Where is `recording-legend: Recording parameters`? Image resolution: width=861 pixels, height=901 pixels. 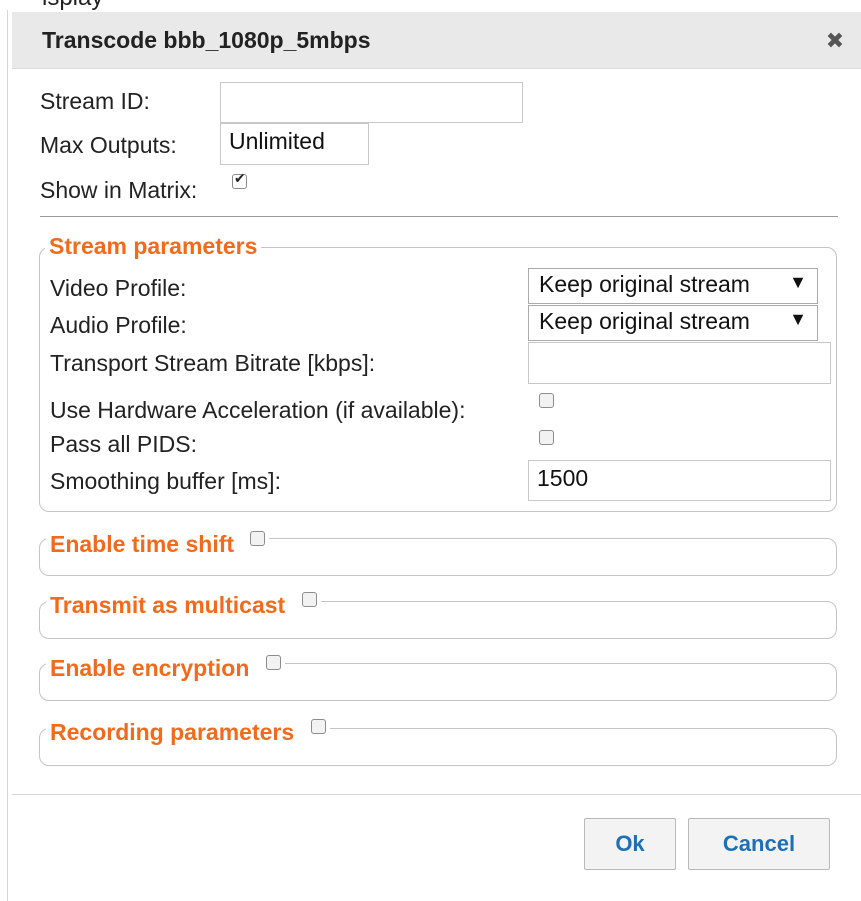 recording-legend: Recording parameters is located at coordinates (188, 732).